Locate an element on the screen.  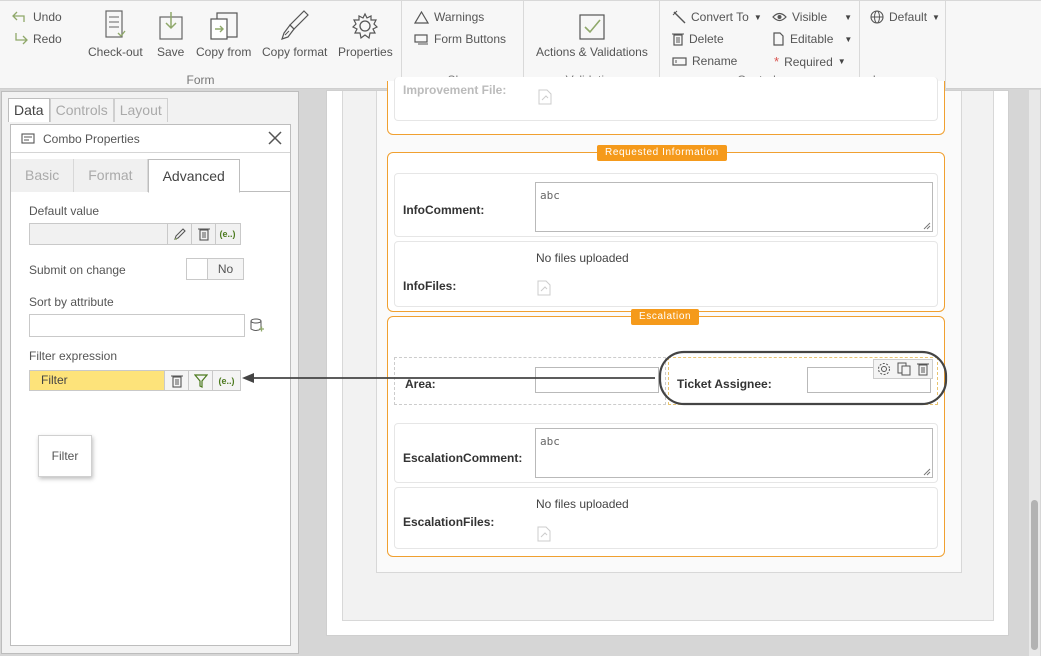
scroll-thumb is located at coordinates (1034, 575).